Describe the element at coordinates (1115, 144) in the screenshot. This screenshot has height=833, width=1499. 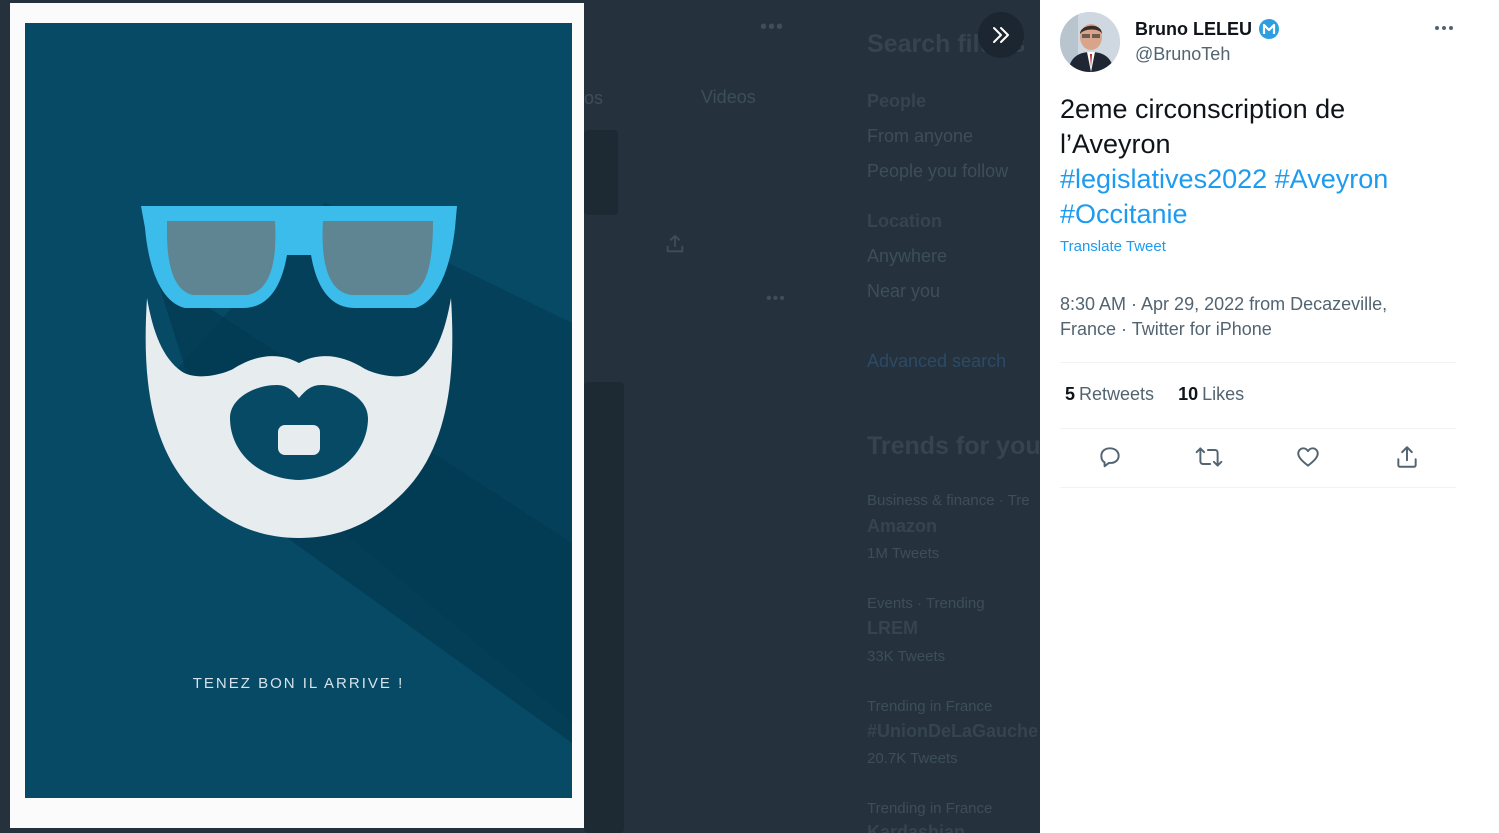
I see `tweet-text-line: l’Aveyron` at that location.